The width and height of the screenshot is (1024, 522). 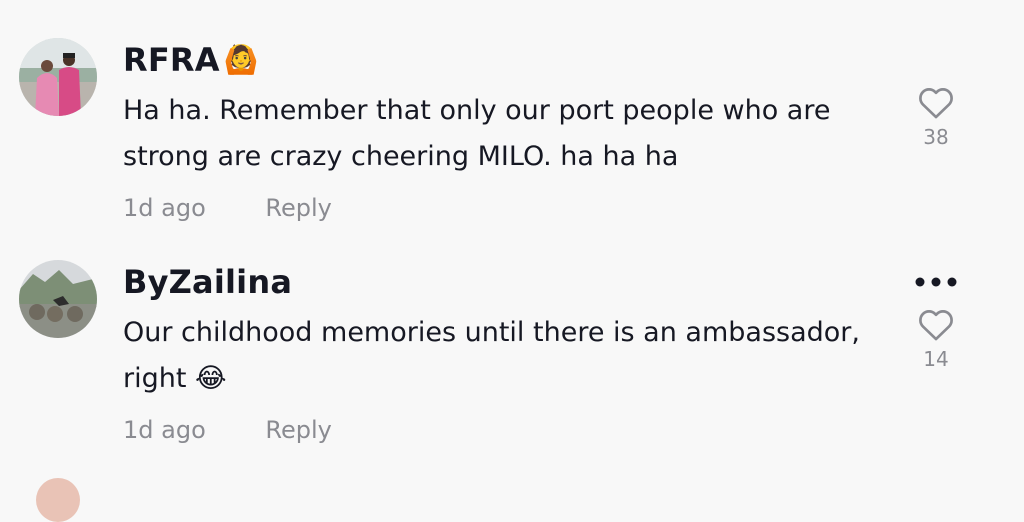 I want to click on username-emoji: 🙆, so click(x=241, y=59).